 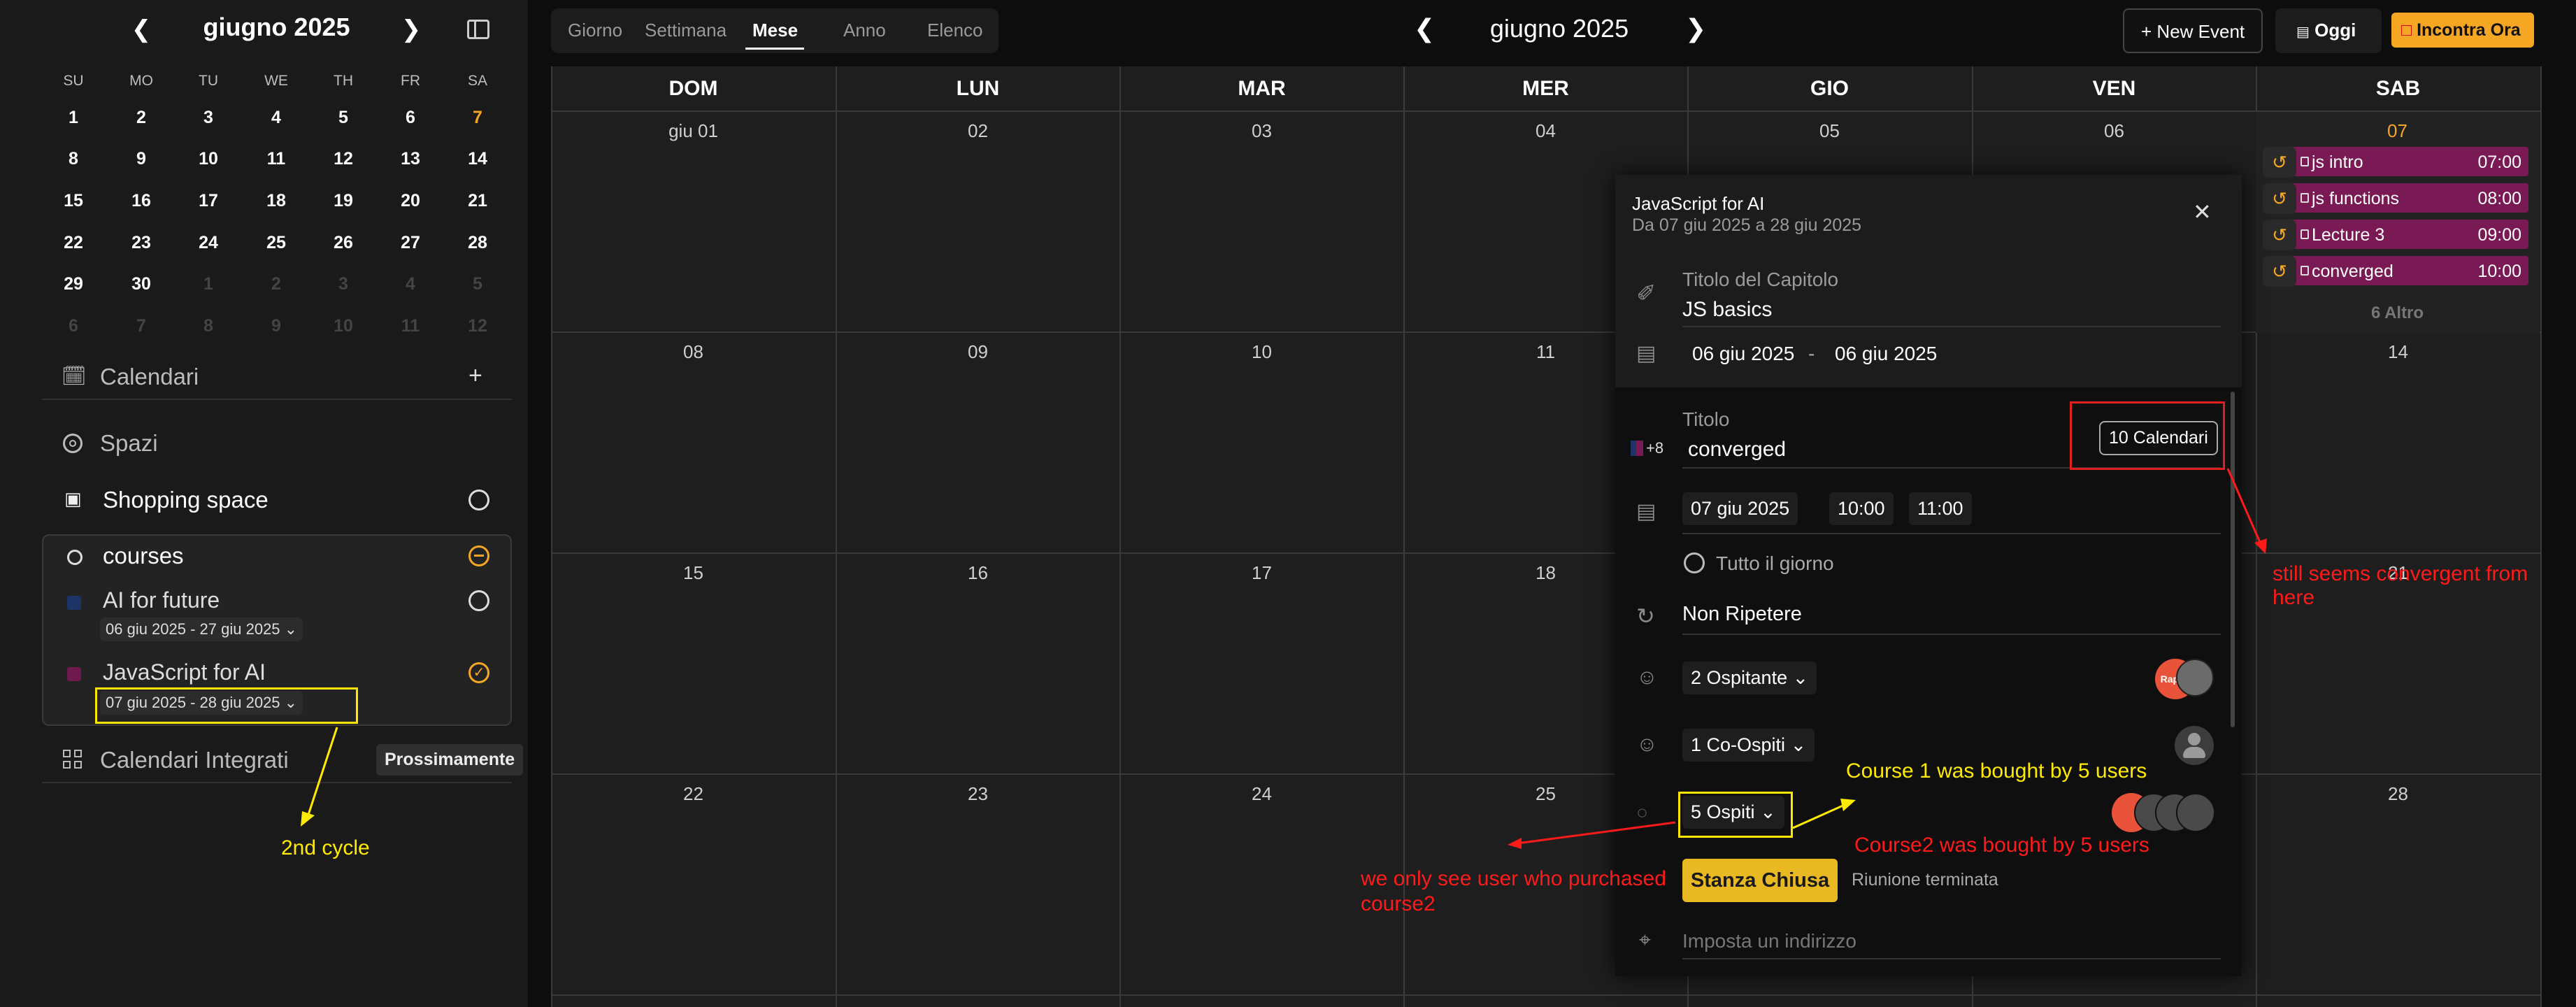 I want to click on annotation-box-calendars, so click(x=2147, y=435).